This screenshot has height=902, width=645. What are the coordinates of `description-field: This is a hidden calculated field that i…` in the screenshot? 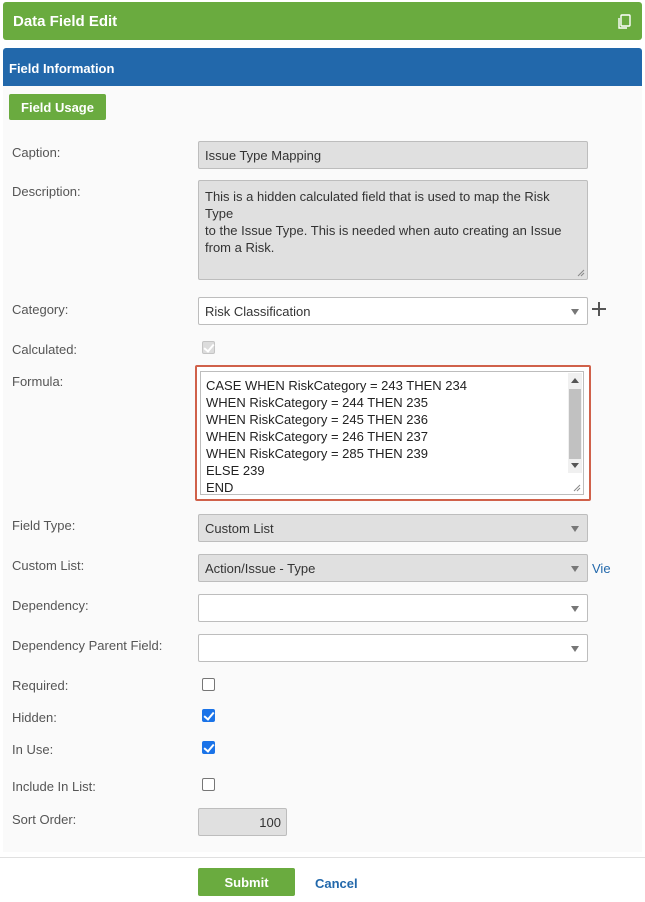 It's located at (393, 230).